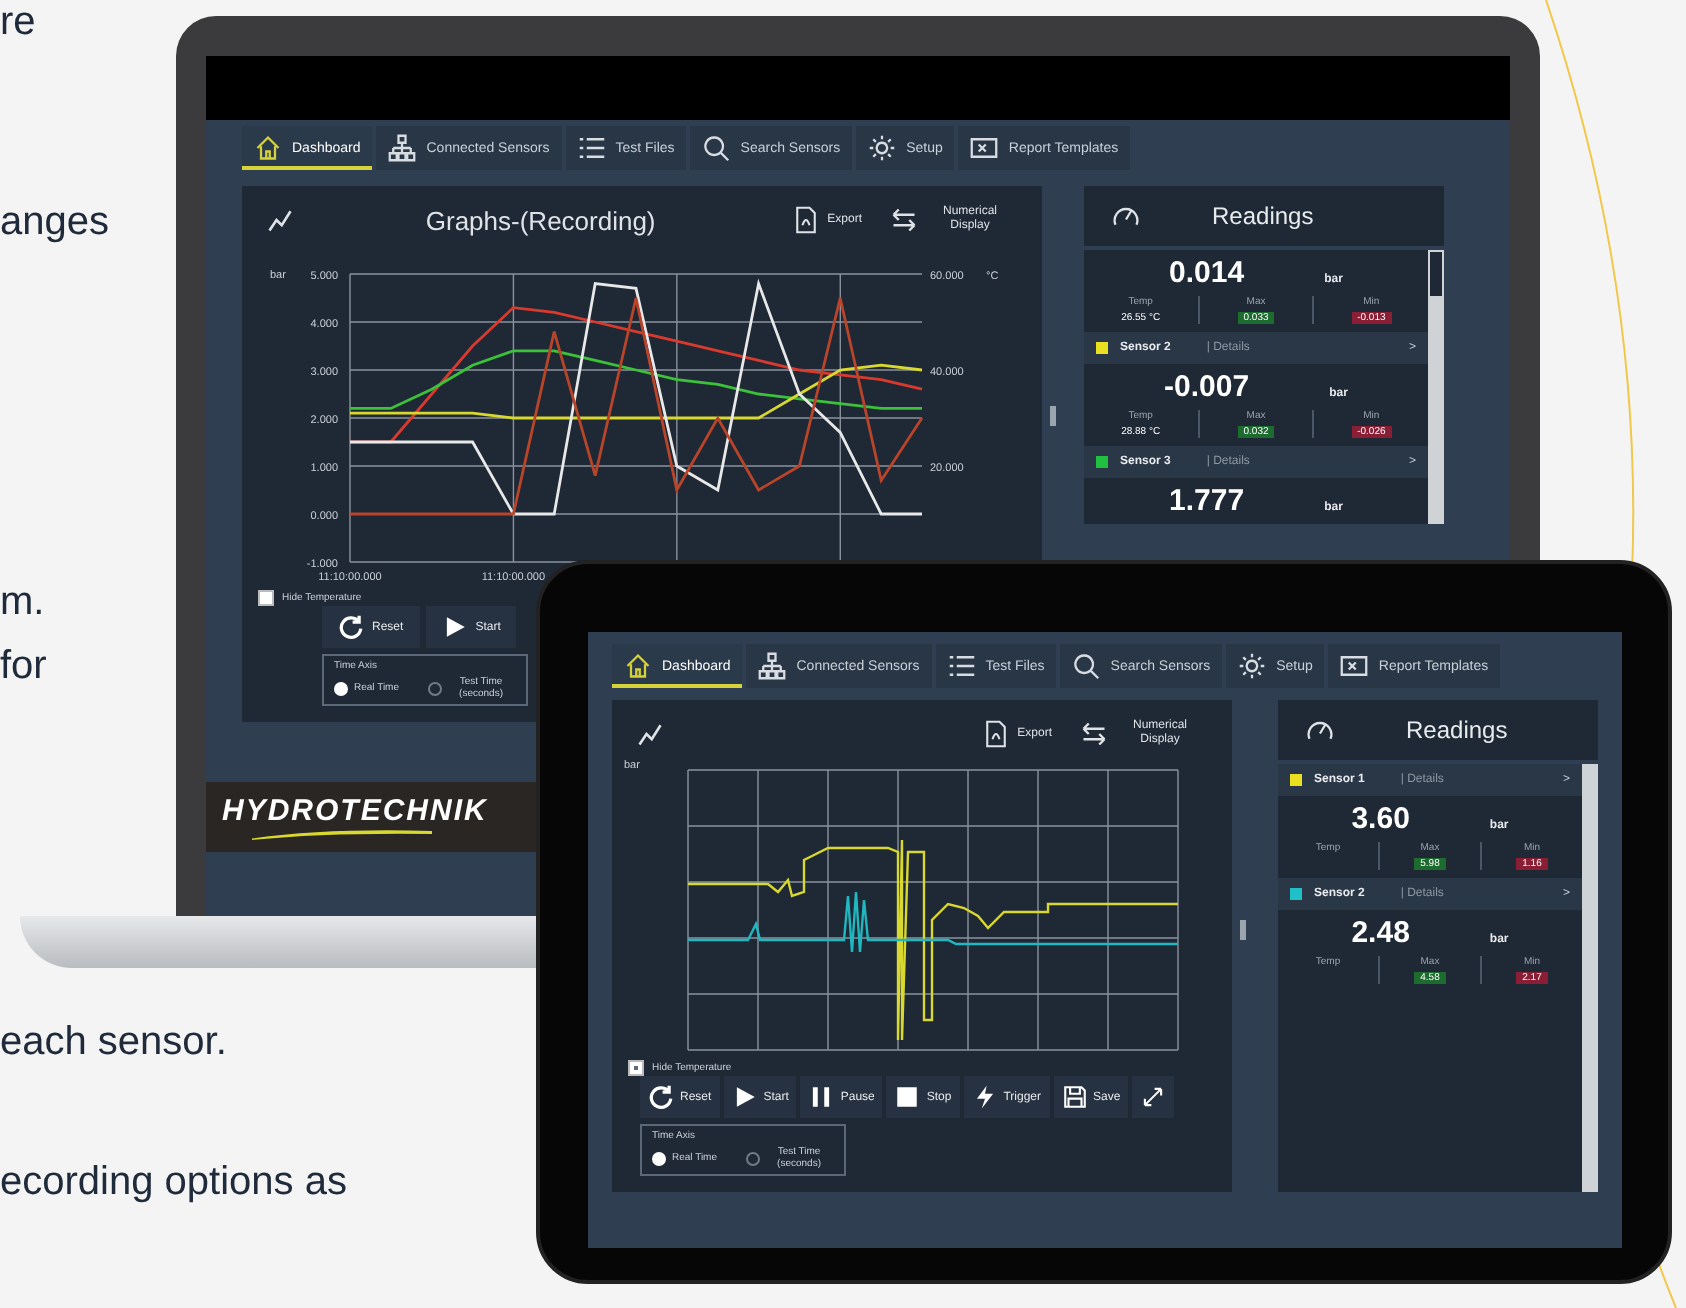  What do you see at coordinates (372, 817) in the screenshot?
I see `brand-logo: HYDROTECHNIK` at bounding box center [372, 817].